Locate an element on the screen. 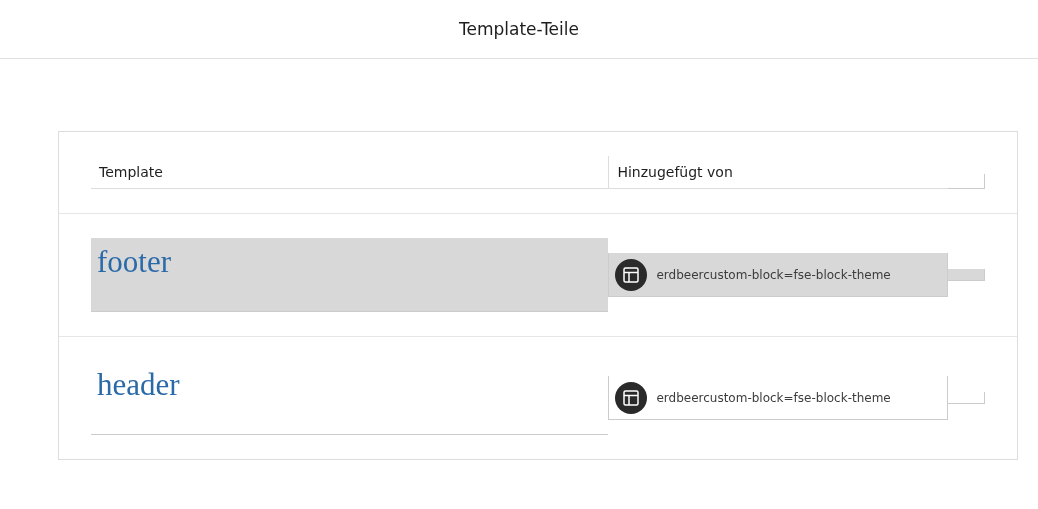 The image size is (1038, 509). column-header: Hinzugefügt von is located at coordinates (778, 172).